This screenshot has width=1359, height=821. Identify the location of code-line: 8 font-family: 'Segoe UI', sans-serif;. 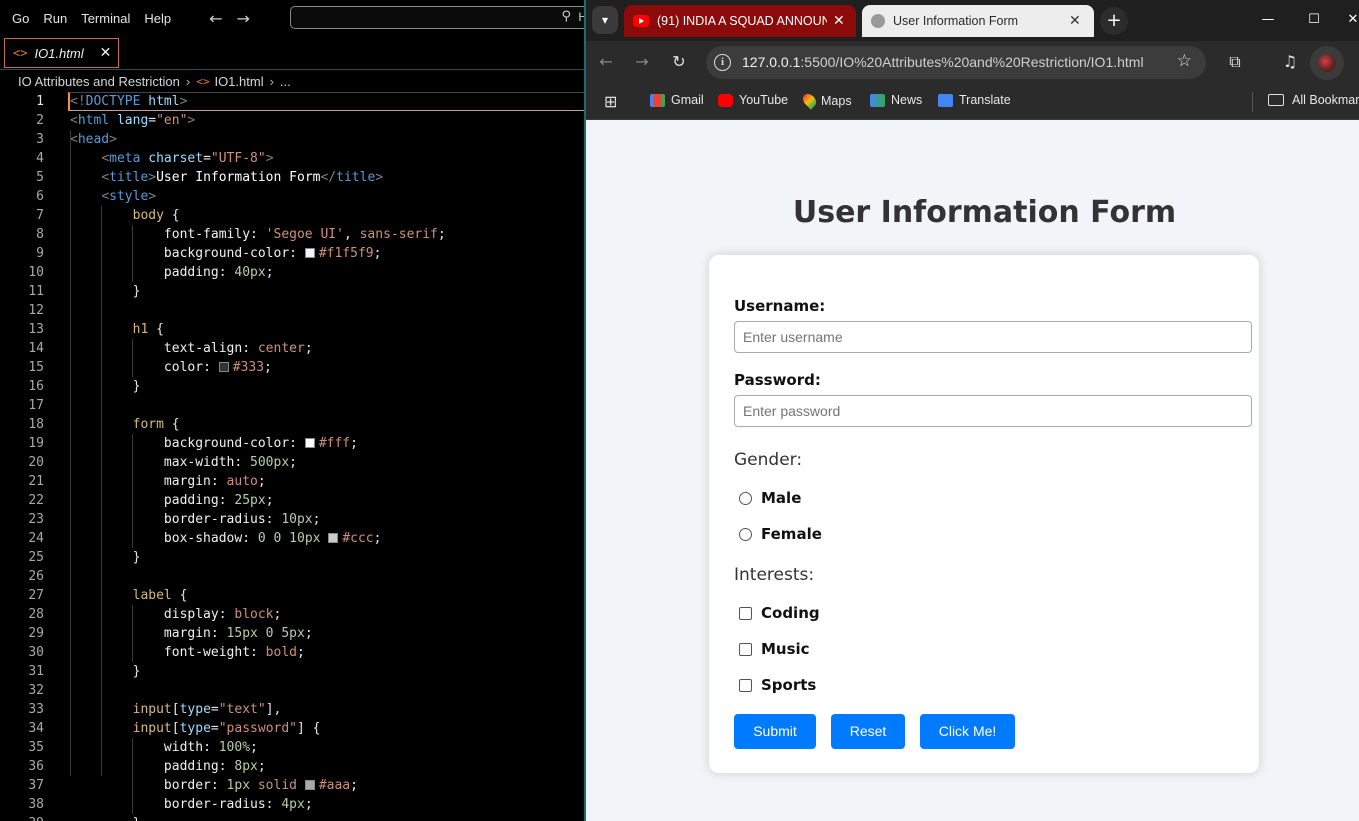
(292, 234).